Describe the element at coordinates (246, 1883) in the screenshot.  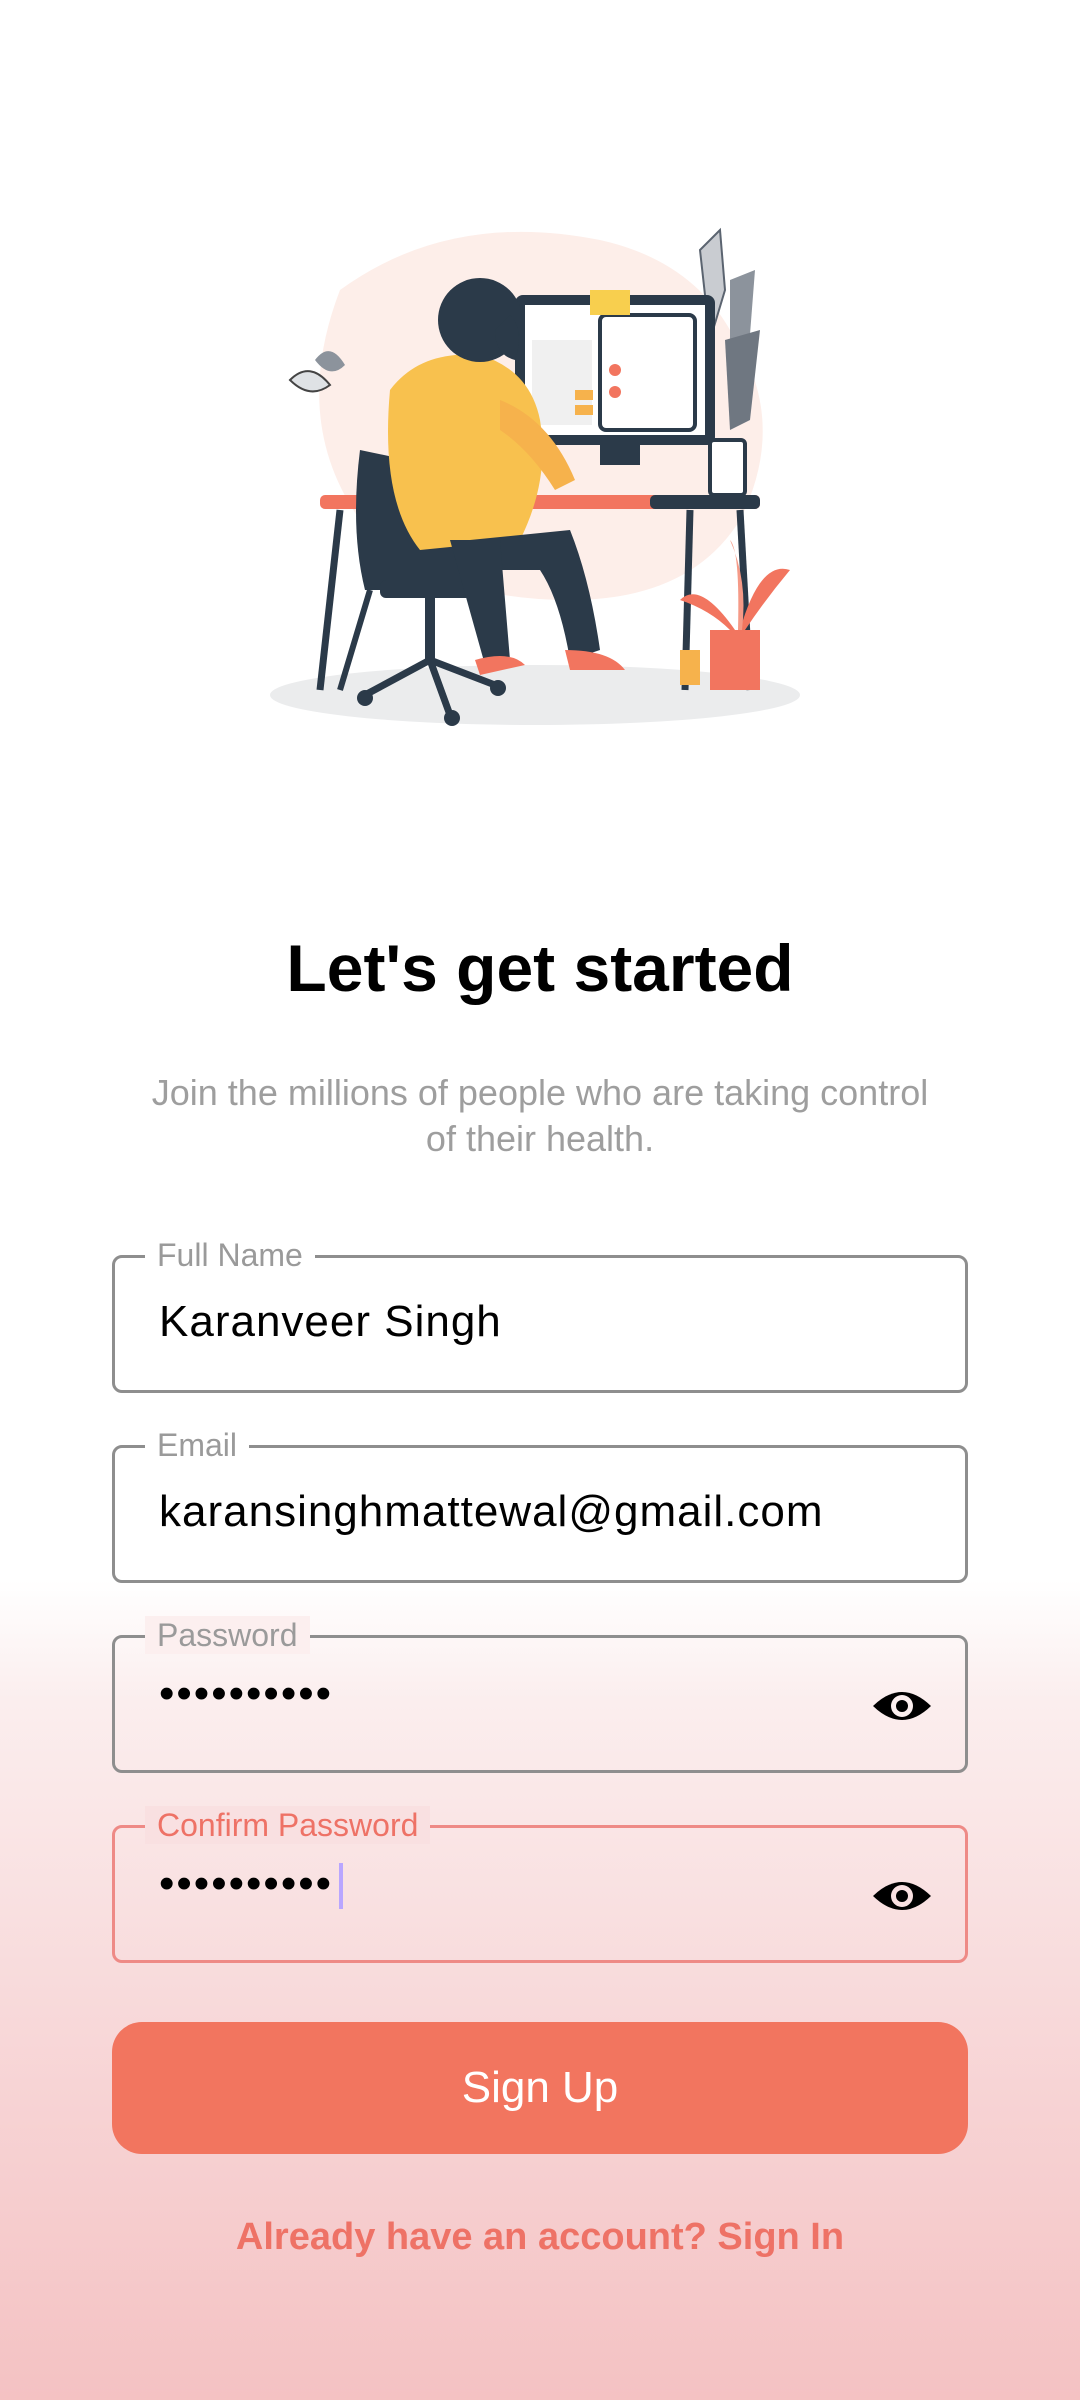
I see `confirm-password-value: ••••••••••` at that location.